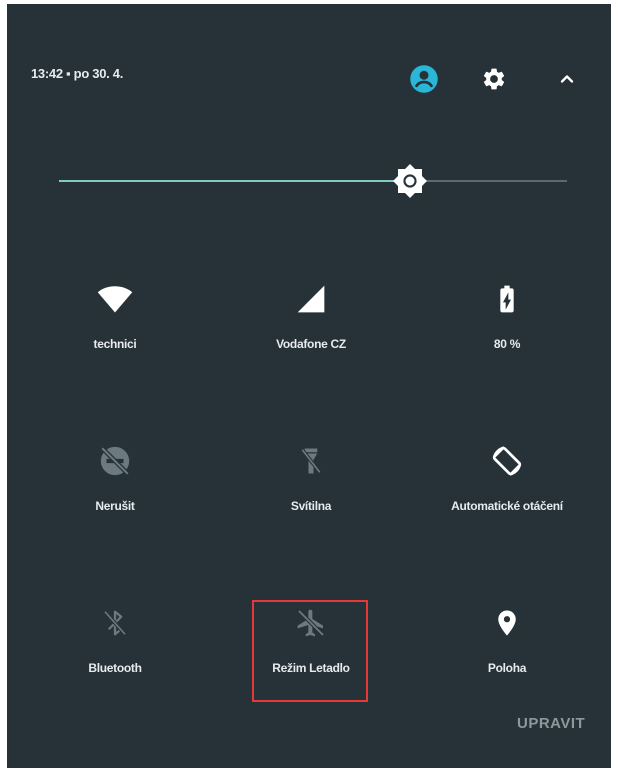  Describe the element at coordinates (115, 506) in the screenshot. I see `tile-label: Nerušit` at that location.